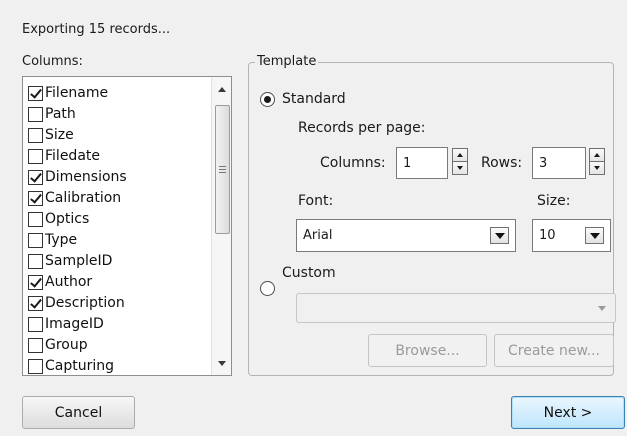 The height and width of the screenshot is (436, 627). Describe the element at coordinates (316, 201) in the screenshot. I see `font-label: Font:` at that location.